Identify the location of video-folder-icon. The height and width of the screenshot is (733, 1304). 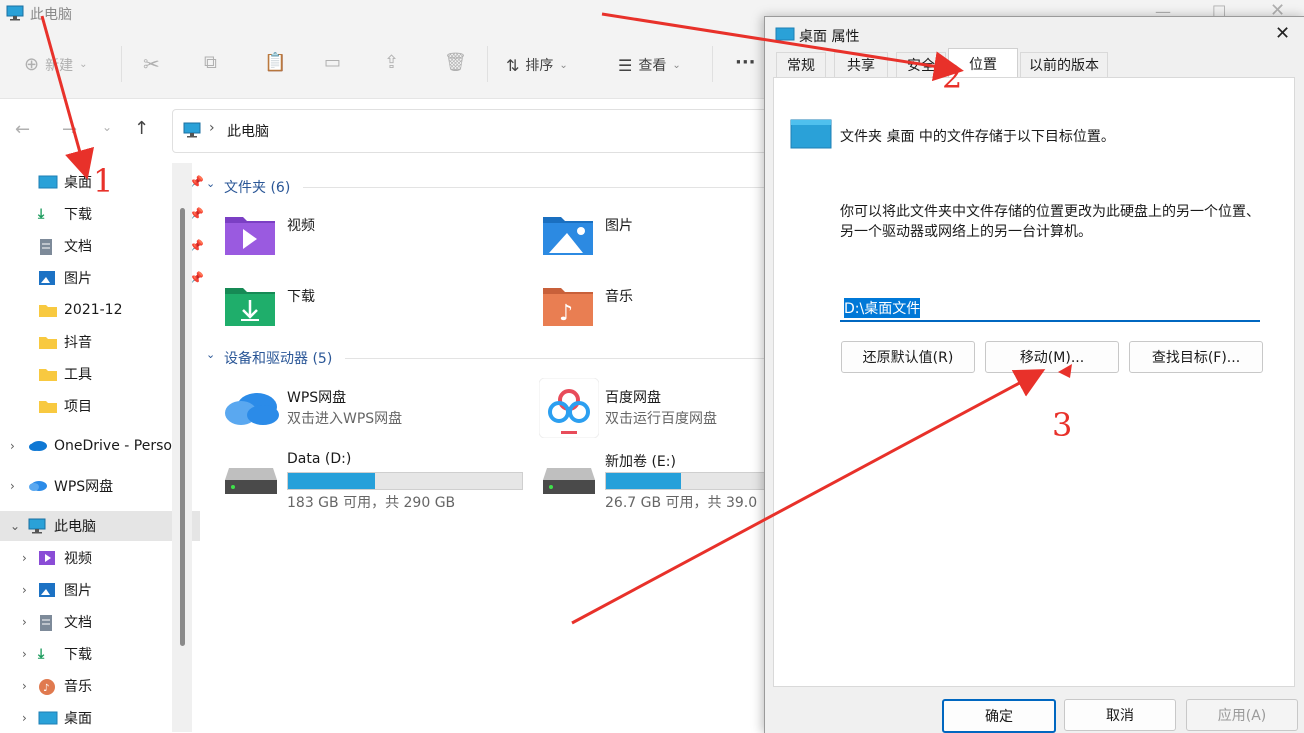
(250, 236).